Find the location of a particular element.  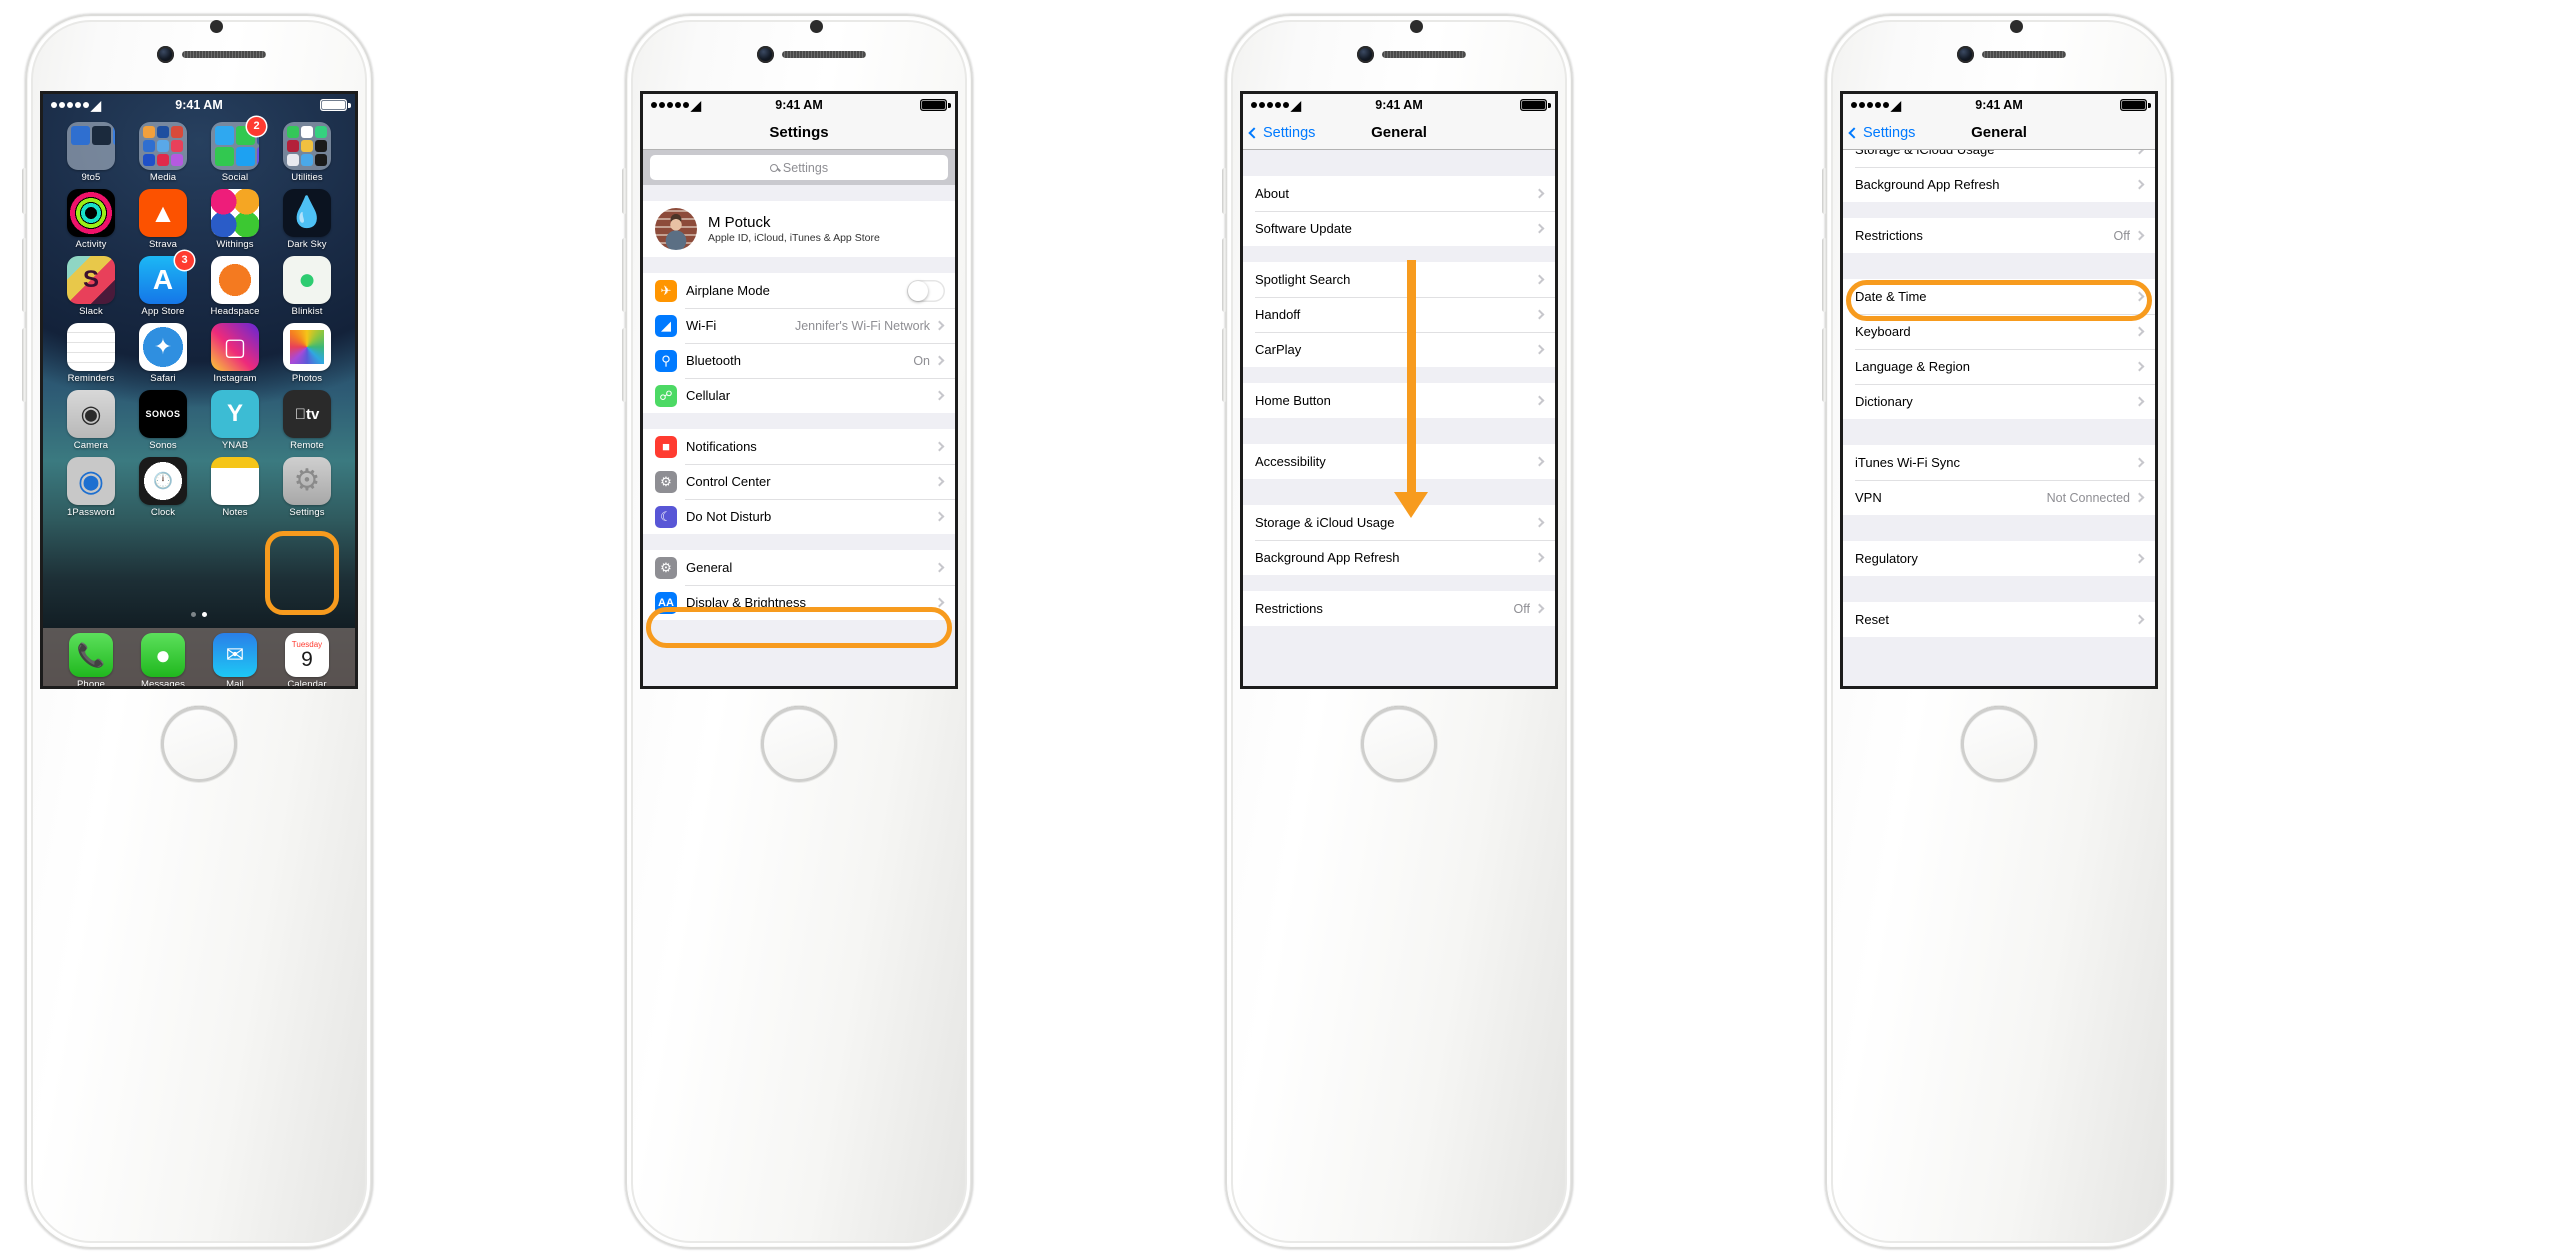

settings-row-software-update: Software Update is located at coordinates (1399, 228).